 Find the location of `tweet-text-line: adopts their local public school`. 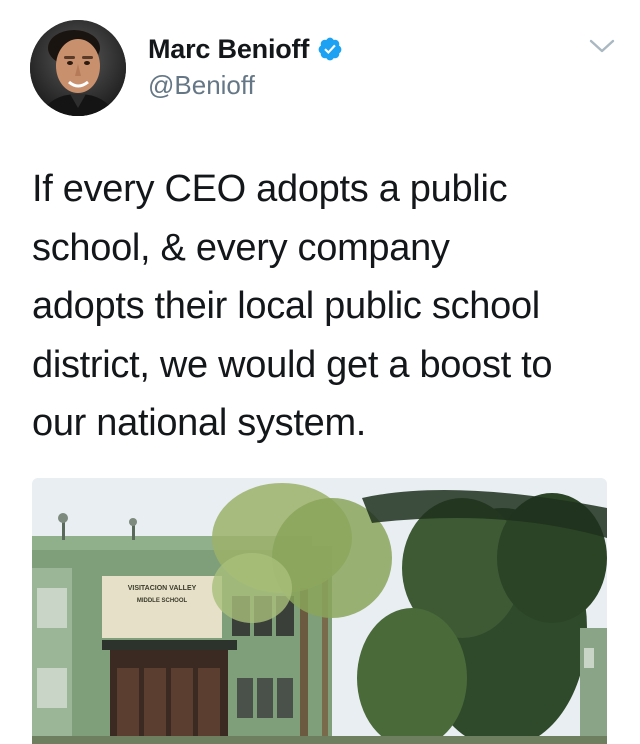

tweet-text-line: adopts their local public school is located at coordinates (286, 306).